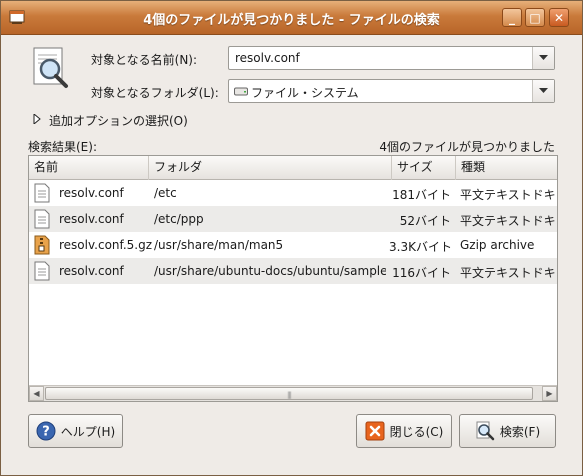 The width and height of the screenshot is (583, 476). What do you see at coordinates (155, 93) in the screenshot?
I see `folder-label: 対象となるフォルダ(L):` at bounding box center [155, 93].